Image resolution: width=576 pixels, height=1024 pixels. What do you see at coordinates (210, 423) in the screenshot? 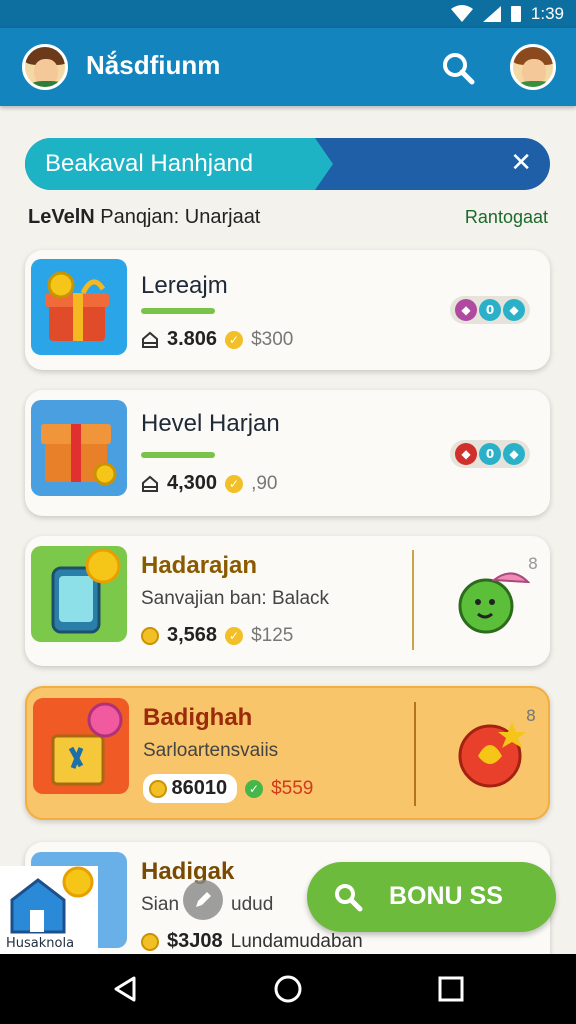
I see `card-title: Hevel Harjan` at bounding box center [210, 423].